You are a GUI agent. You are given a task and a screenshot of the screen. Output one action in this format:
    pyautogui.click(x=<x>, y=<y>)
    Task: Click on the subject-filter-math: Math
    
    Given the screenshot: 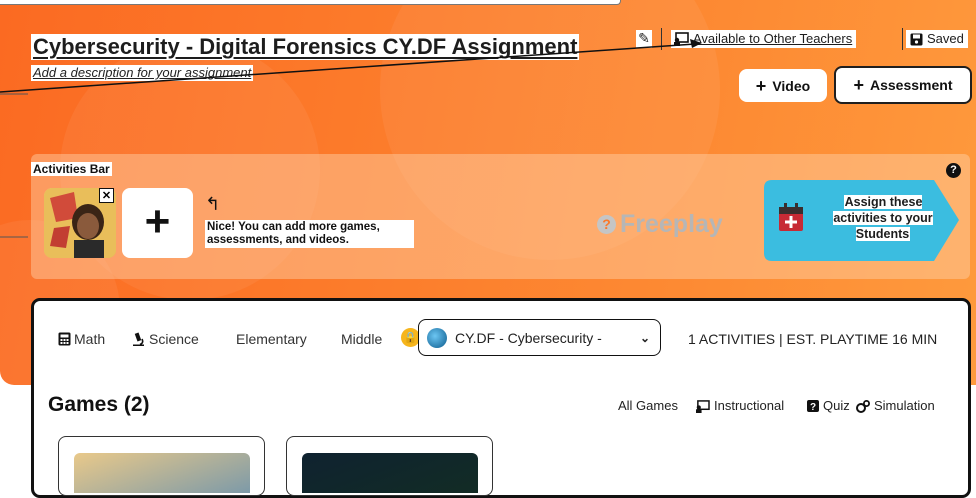 What is the action you would take?
    pyautogui.click(x=81, y=339)
    